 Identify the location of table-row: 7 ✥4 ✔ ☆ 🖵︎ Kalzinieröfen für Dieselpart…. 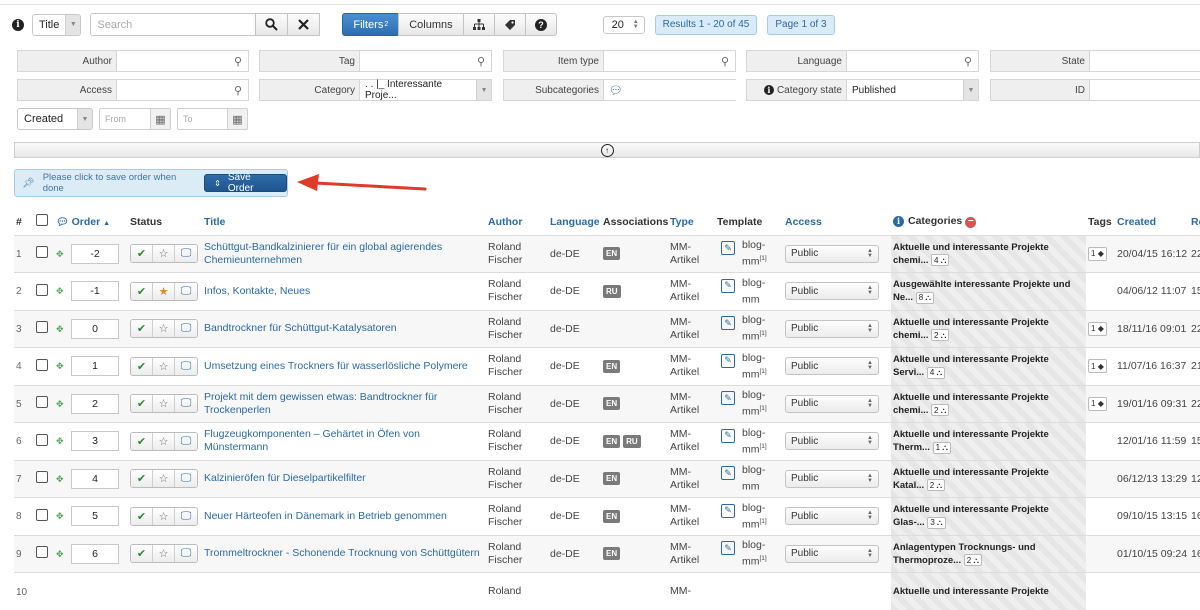
(607, 479).